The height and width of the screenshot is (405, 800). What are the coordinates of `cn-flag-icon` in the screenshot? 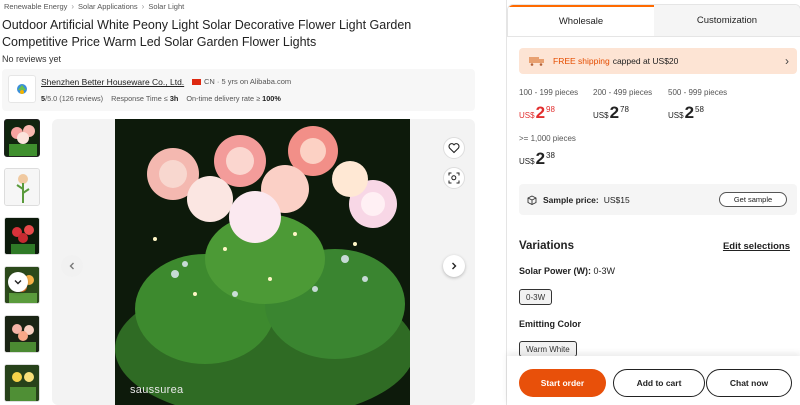 It's located at (196, 82).